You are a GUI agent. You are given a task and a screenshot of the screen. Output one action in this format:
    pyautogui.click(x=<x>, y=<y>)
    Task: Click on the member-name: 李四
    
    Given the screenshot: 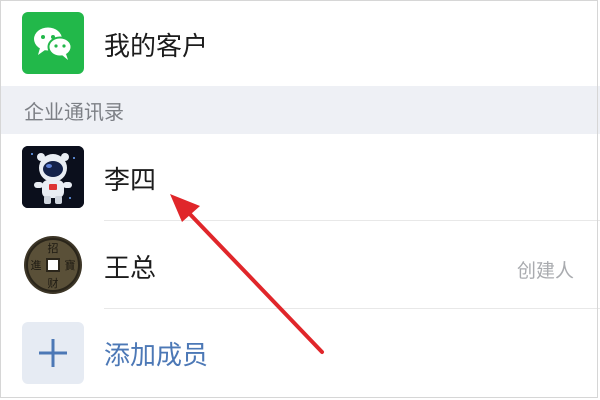 What is the action you would take?
    pyautogui.click(x=130, y=181)
    